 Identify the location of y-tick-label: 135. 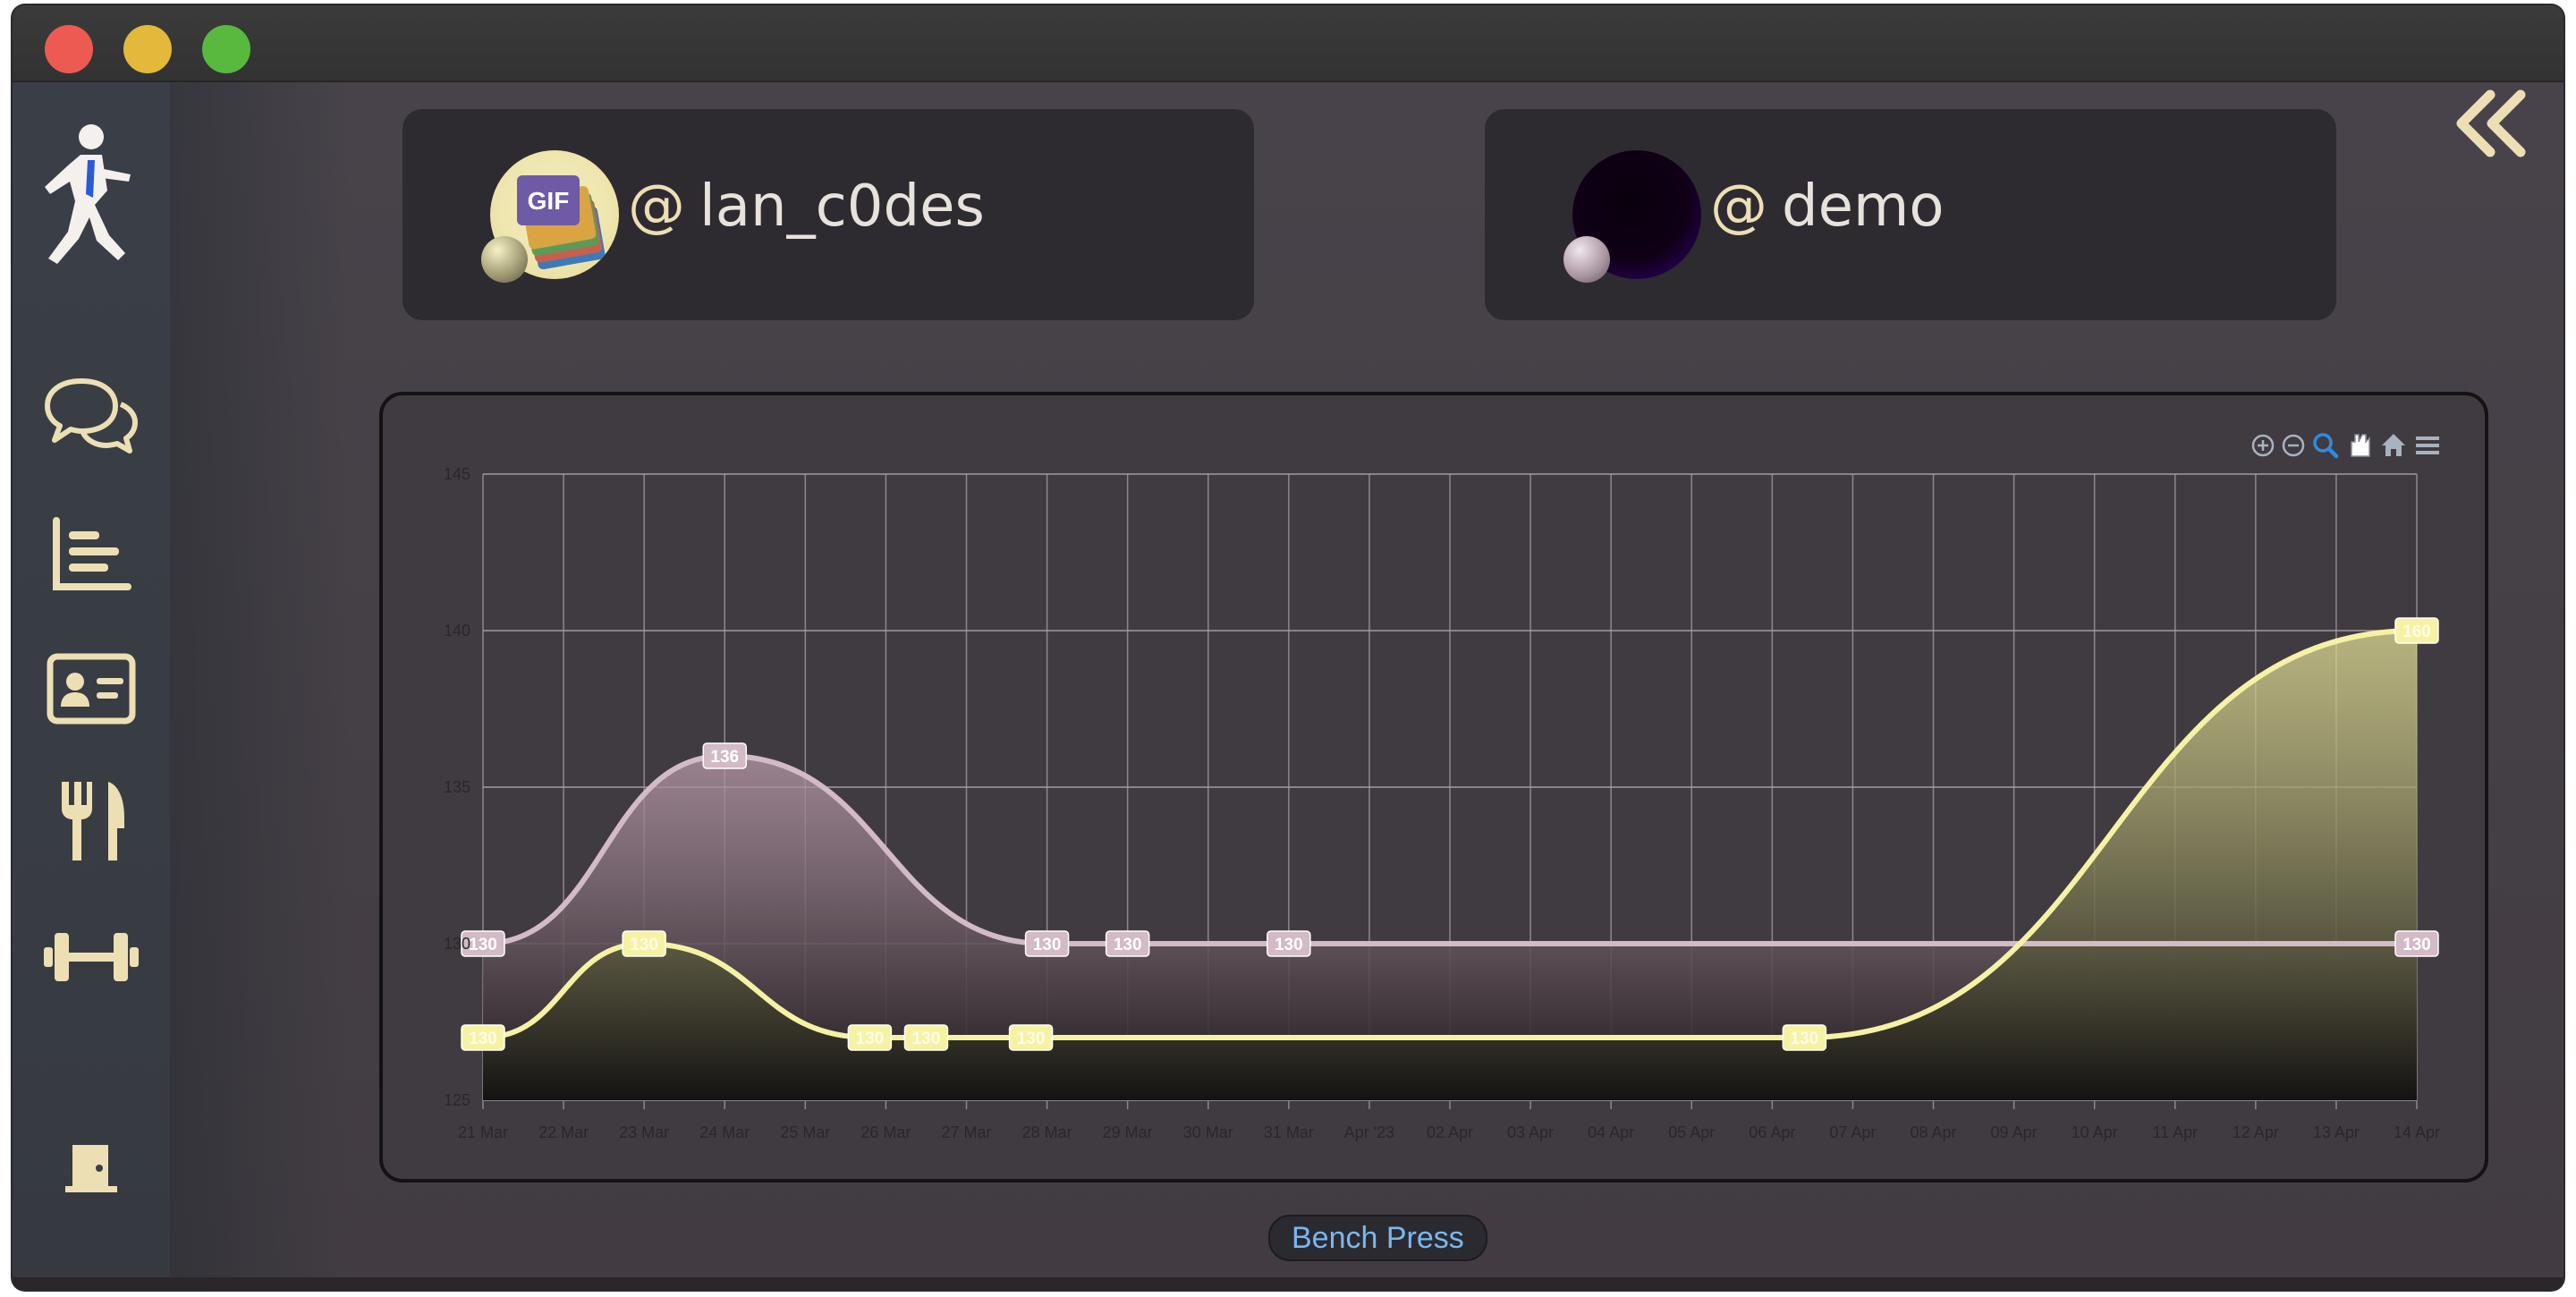
(457, 787).